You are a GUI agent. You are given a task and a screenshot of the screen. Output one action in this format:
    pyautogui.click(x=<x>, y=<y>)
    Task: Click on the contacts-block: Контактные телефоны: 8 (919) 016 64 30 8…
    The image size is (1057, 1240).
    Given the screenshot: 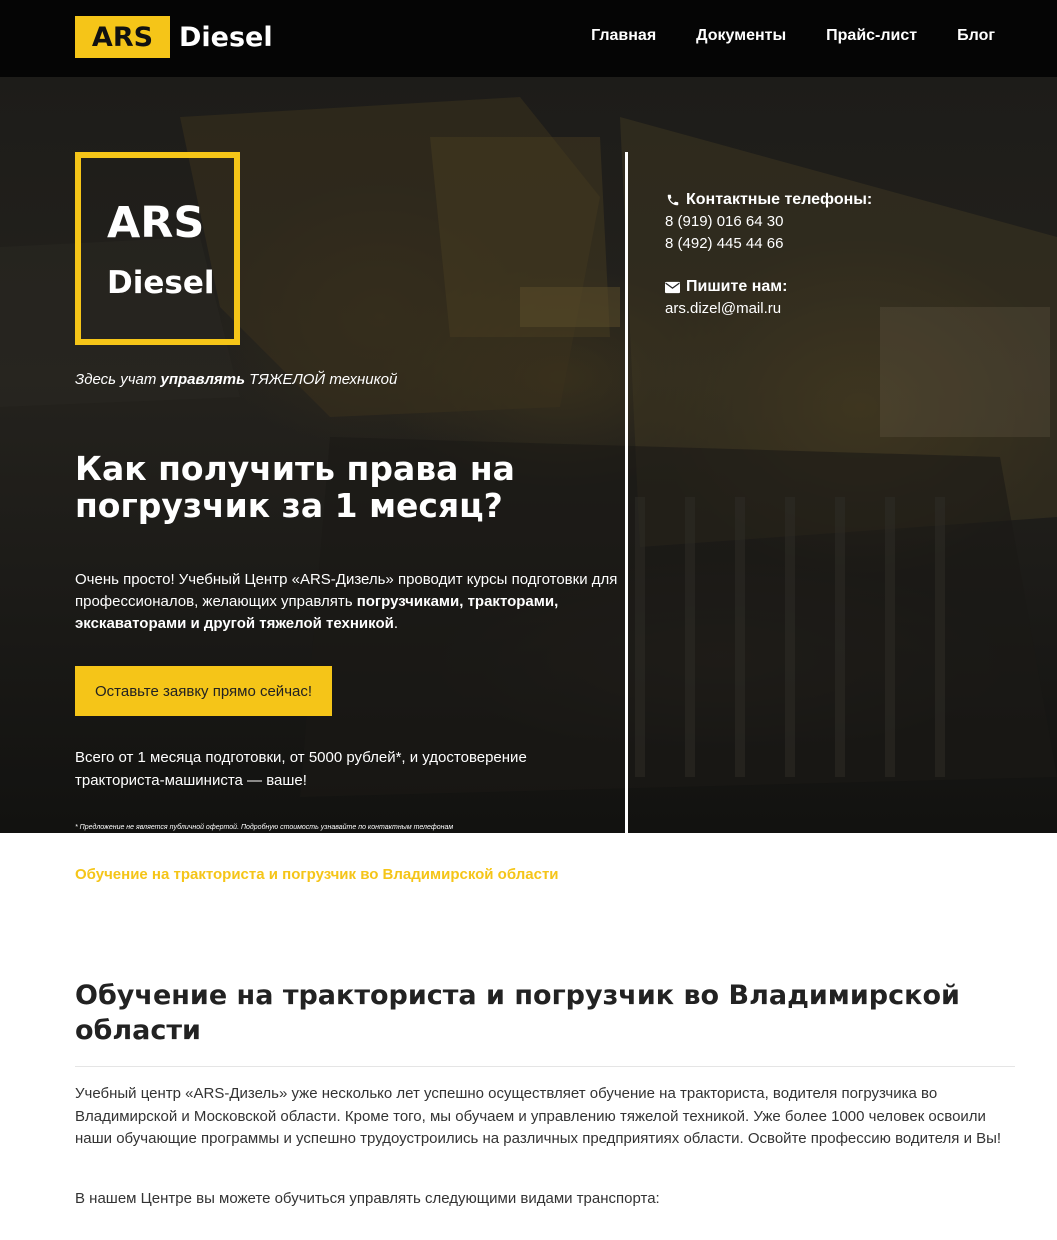 What is the action you would take?
    pyautogui.click(x=768, y=254)
    